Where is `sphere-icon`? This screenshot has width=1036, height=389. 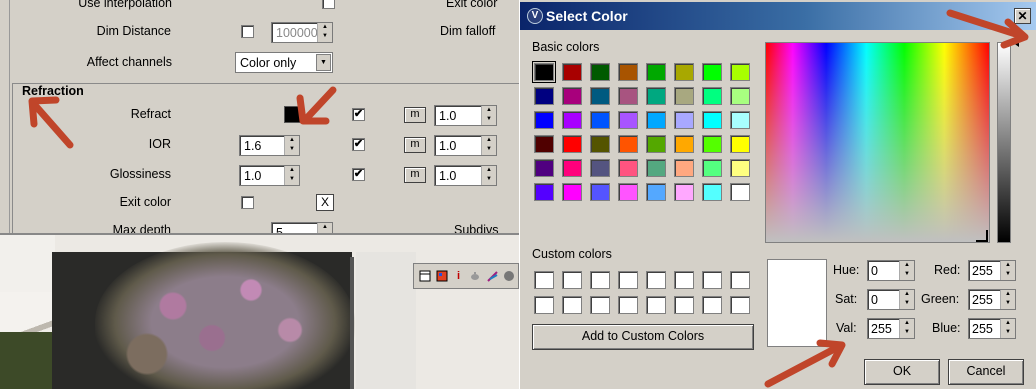 sphere-icon is located at coordinates (509, 276).